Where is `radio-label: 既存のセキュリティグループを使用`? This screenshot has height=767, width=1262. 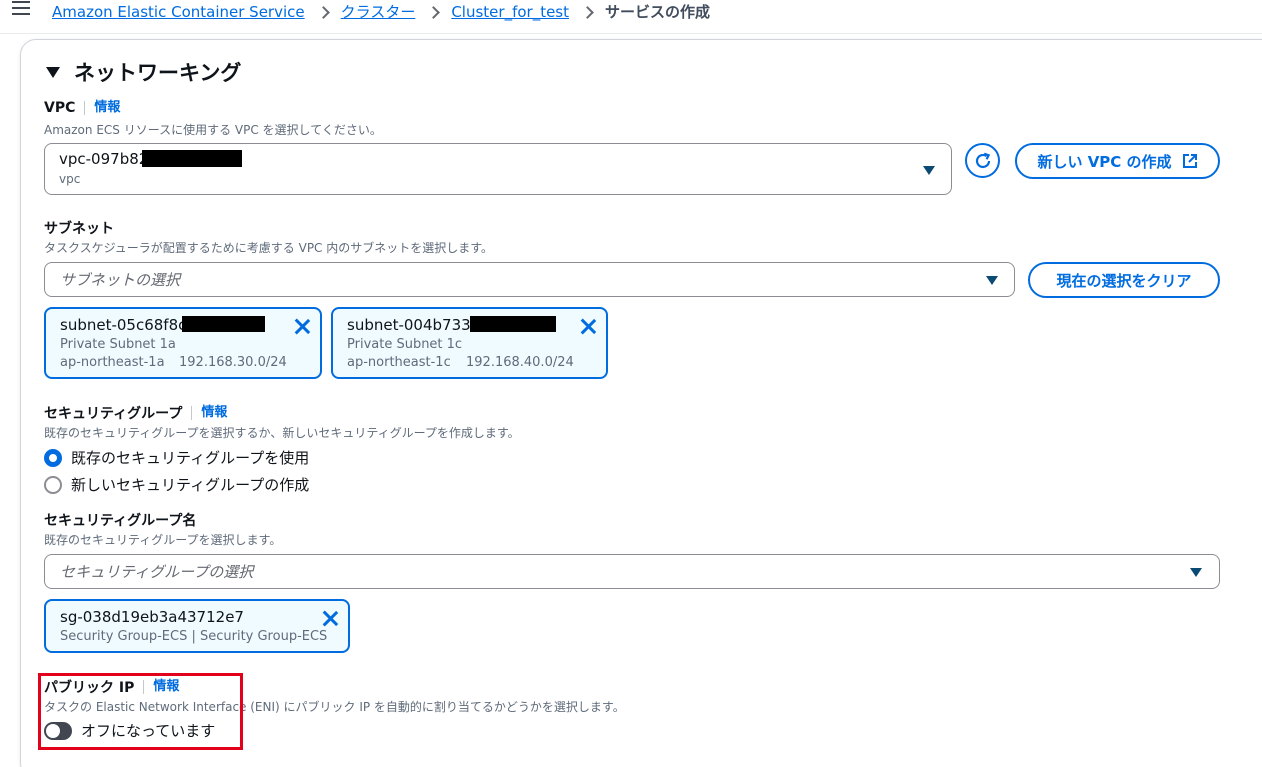 radio-label: 既存のセキュリティグループを使用 is located at coordinates (190, 458).